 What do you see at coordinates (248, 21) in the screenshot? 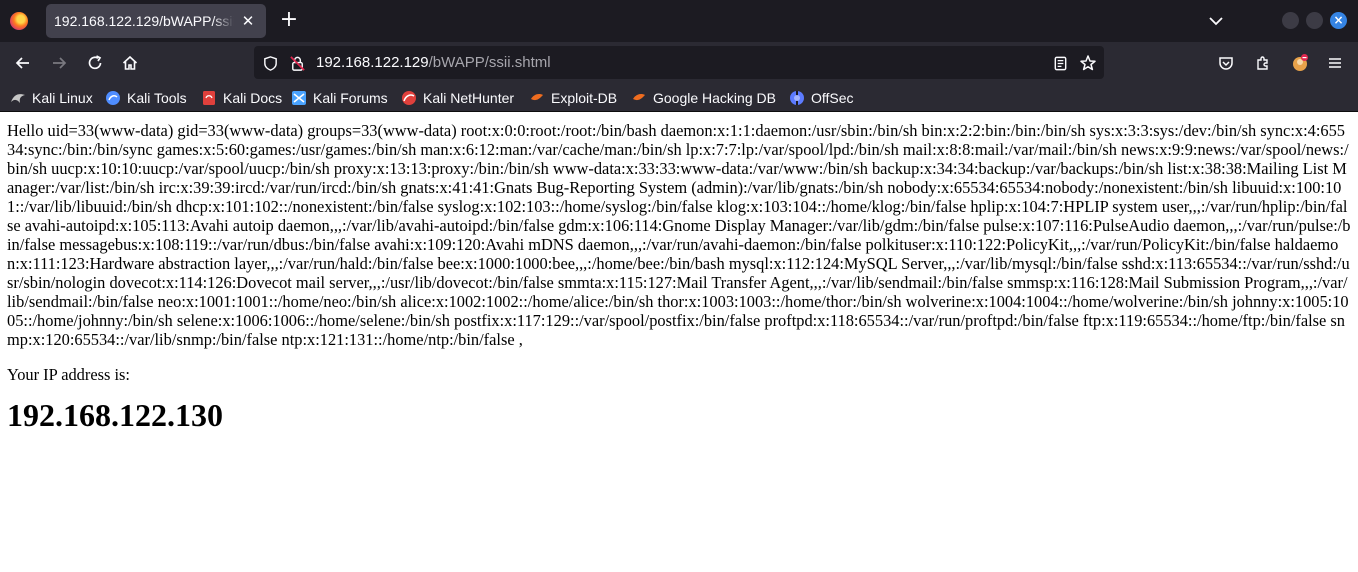
I see `close-tab-icon: ✕` at bounding box center [248, 21].